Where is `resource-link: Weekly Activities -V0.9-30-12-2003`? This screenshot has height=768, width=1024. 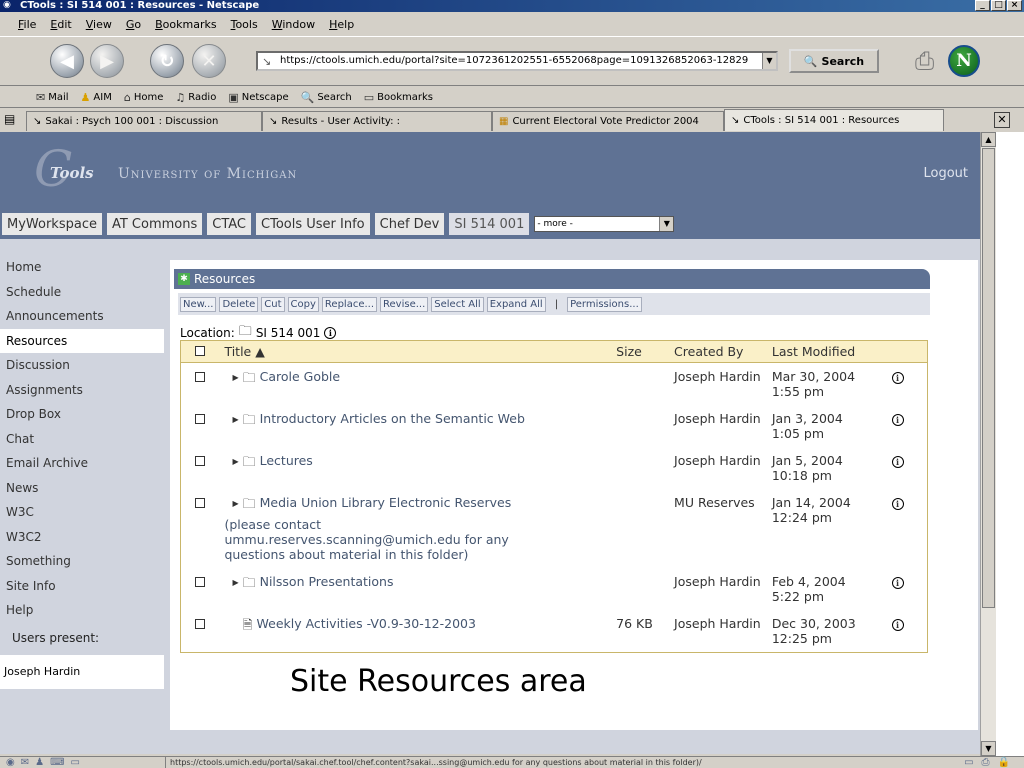 resource-link: Weekly Activities -V0.9-30-12-2003 is located at coordinates (366, 623).